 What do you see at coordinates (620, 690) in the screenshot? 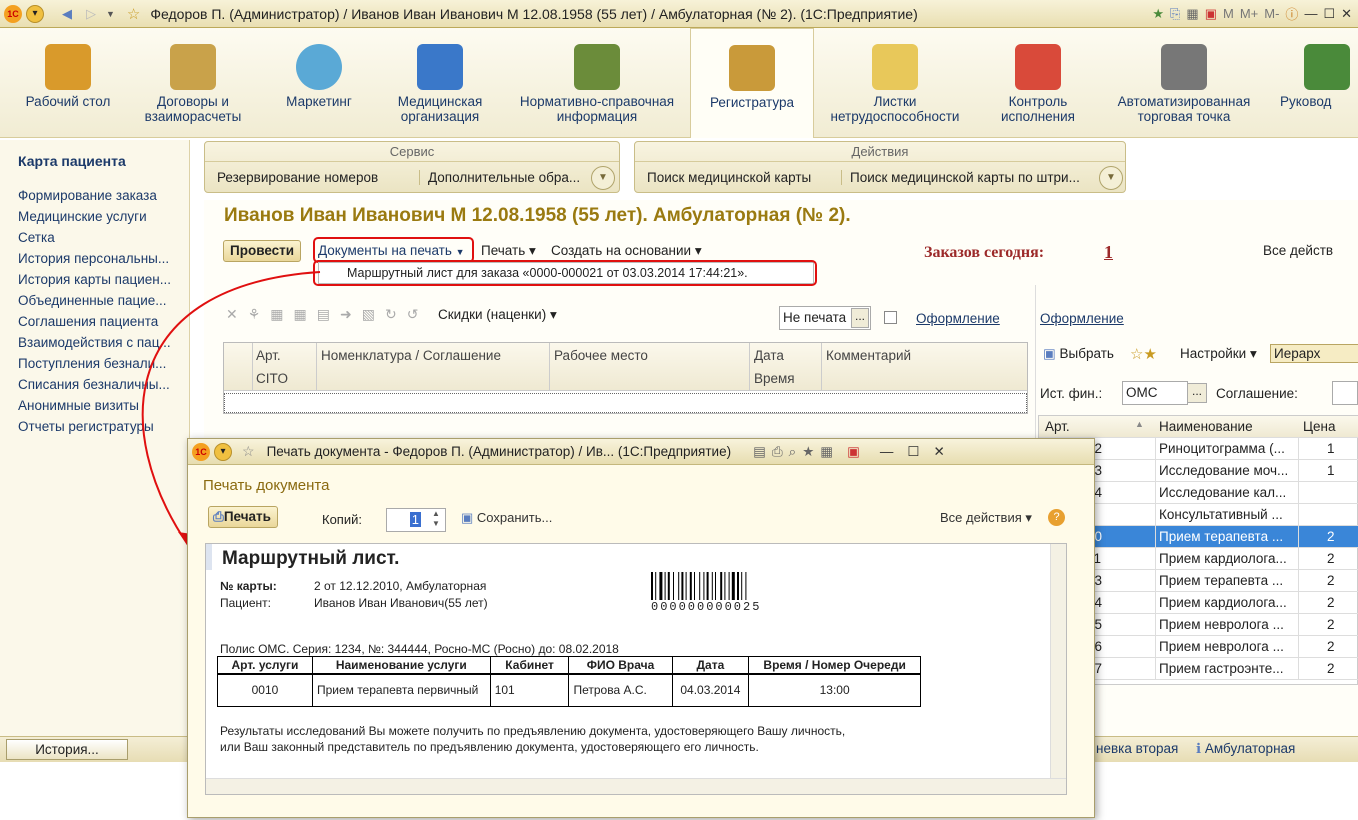
I see `cell-doctor: Петрова А.С.` at bounding box center [620, 690].